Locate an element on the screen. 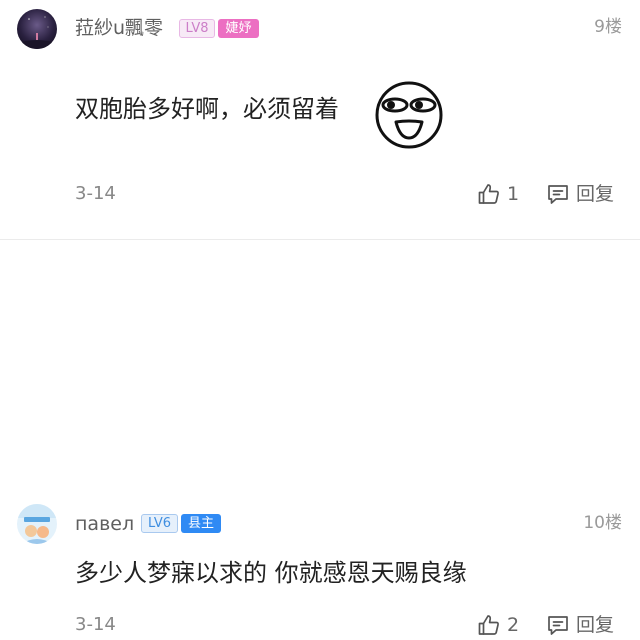 This screenshot has height=640, width=640. username: 菈紗u飄零 is located at coordinates (119, 28).